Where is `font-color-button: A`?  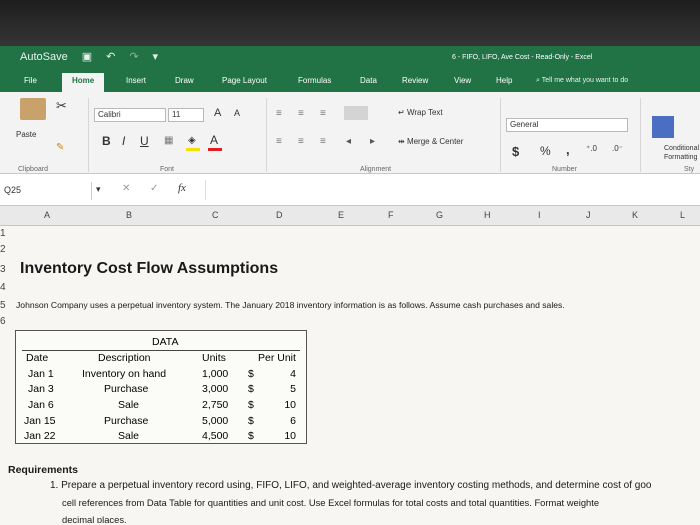 font-color-button: A is located at coordinates (214, 140).